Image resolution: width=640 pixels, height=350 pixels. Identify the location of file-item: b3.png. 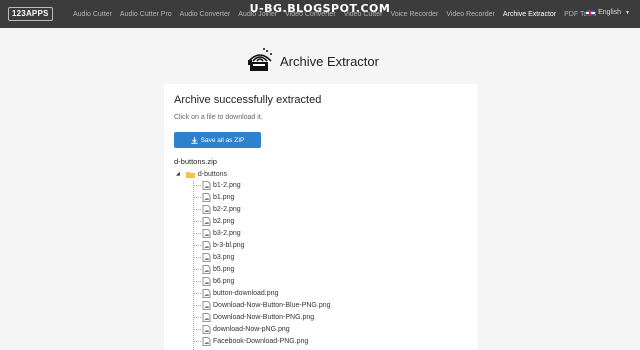
(262, 257).